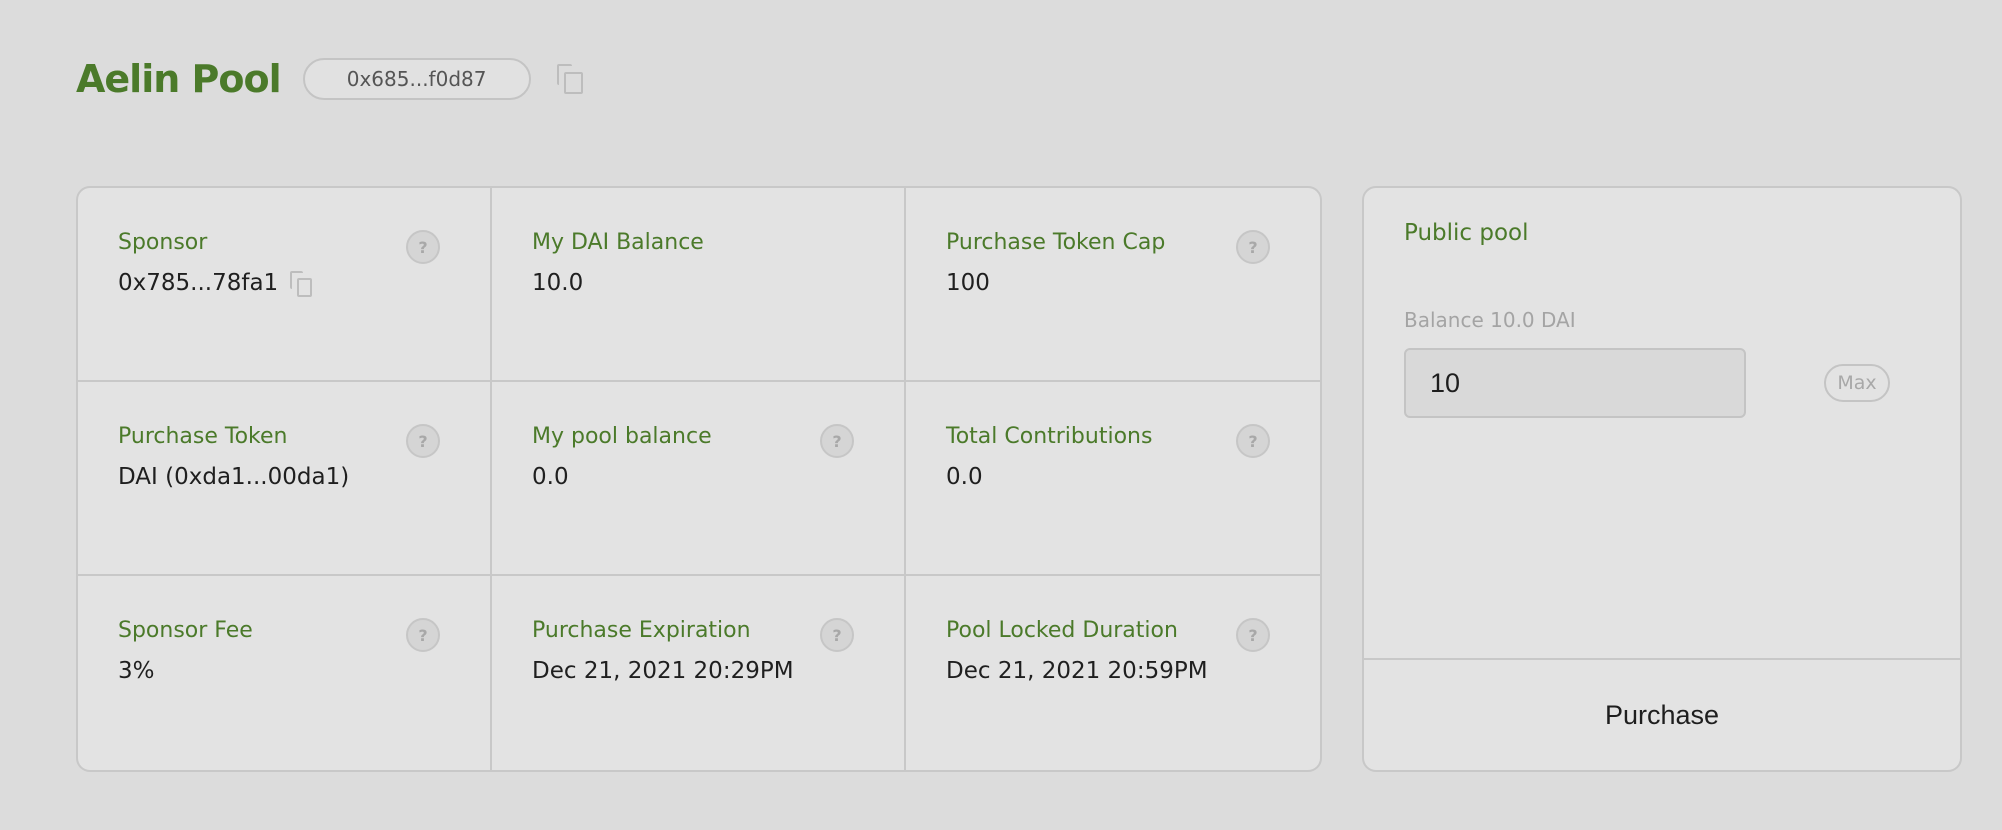 This screenshot has width=2002, height=830. I want to click on stat-label: My pool balance, so click(622, 436).